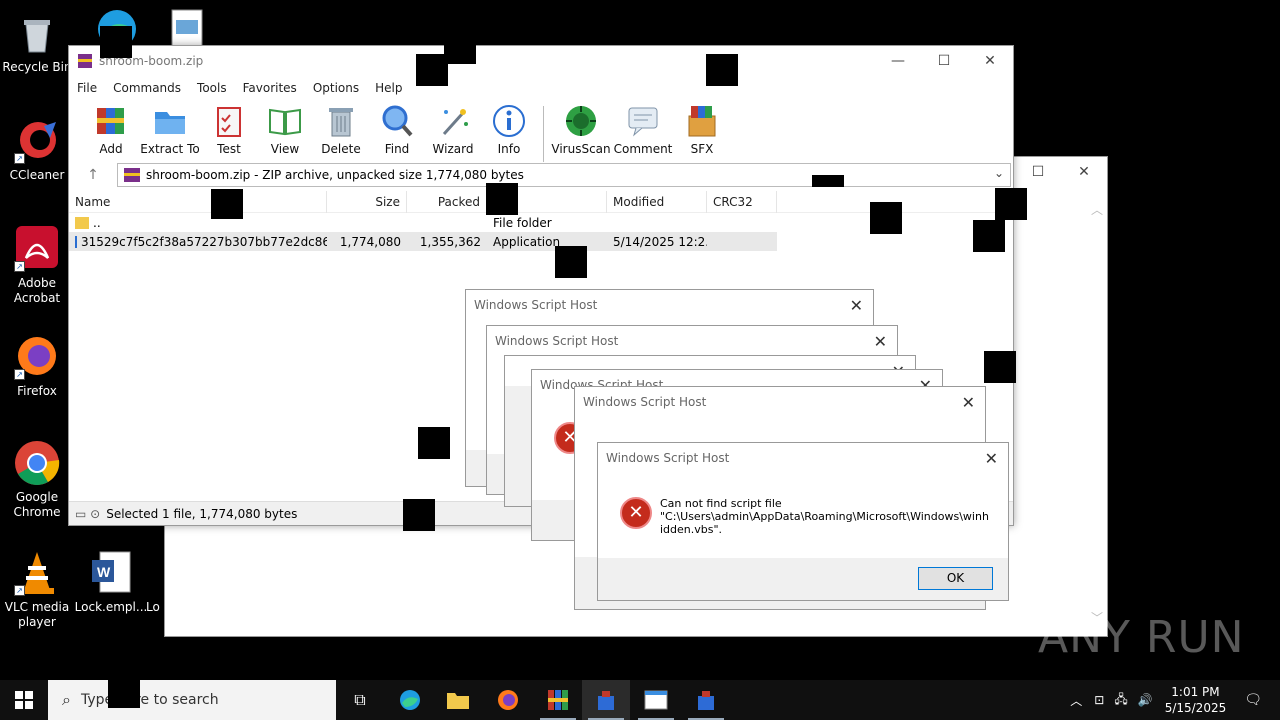  Describe the element at coordinates (37, 42) in the screenshot. I see `desktop-icon-recycle-bin: Recycle Bin` at that location.